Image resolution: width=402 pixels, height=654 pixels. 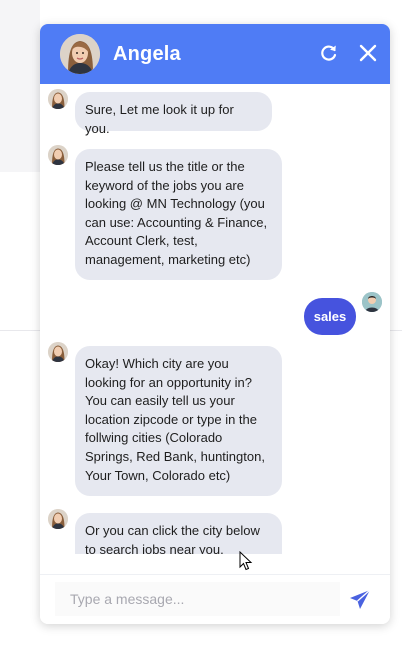 I want to click on send-button, so click(x=360, y=600).